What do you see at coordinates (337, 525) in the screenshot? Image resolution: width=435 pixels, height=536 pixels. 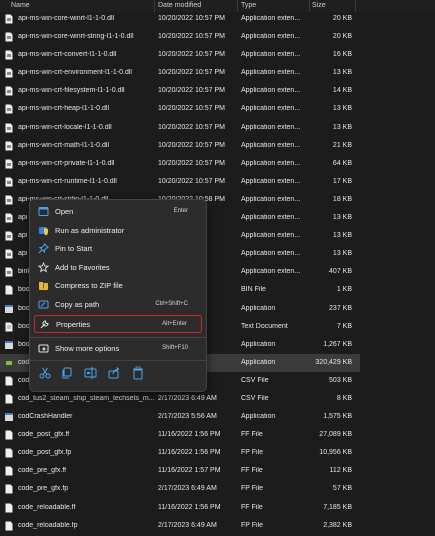 I see `file-size: 2,382 KB` at bounding box center [337, 525].